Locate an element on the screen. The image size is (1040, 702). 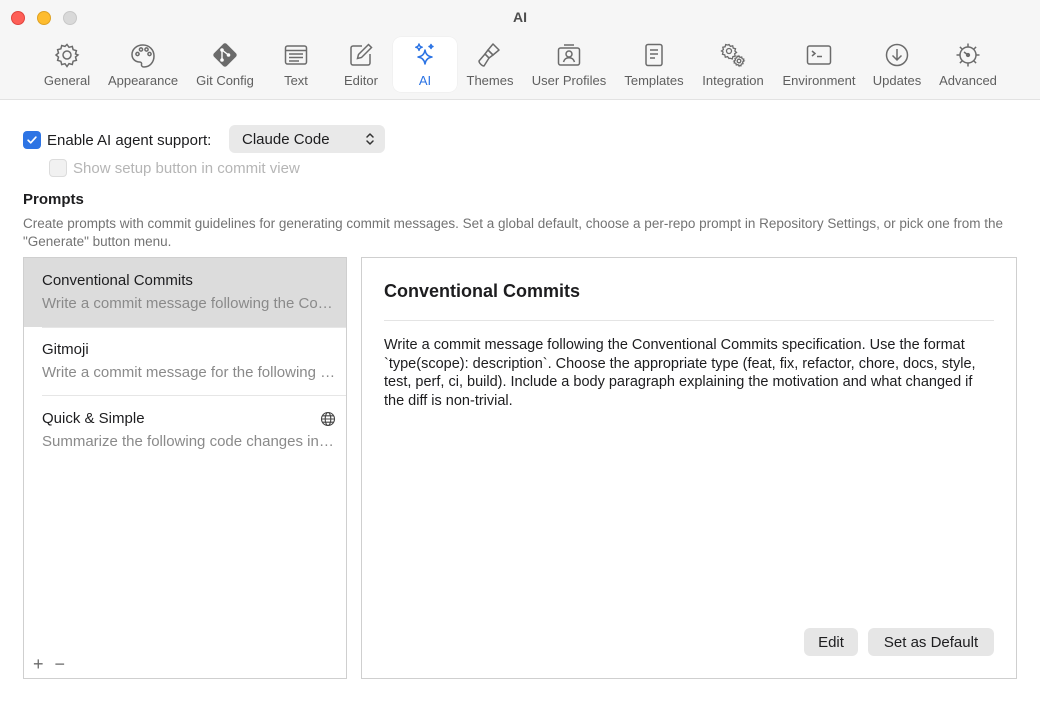
list-divider is located at coordinates (194, 327).